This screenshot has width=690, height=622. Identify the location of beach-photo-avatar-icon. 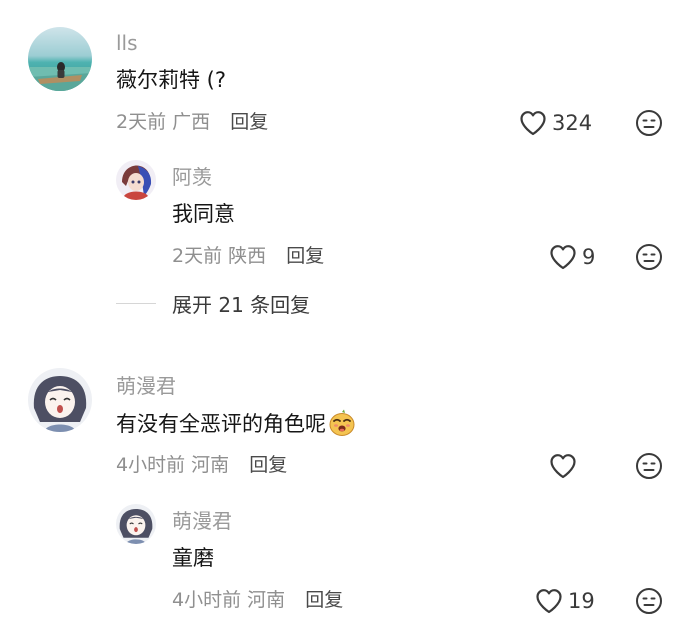
(60, 59).